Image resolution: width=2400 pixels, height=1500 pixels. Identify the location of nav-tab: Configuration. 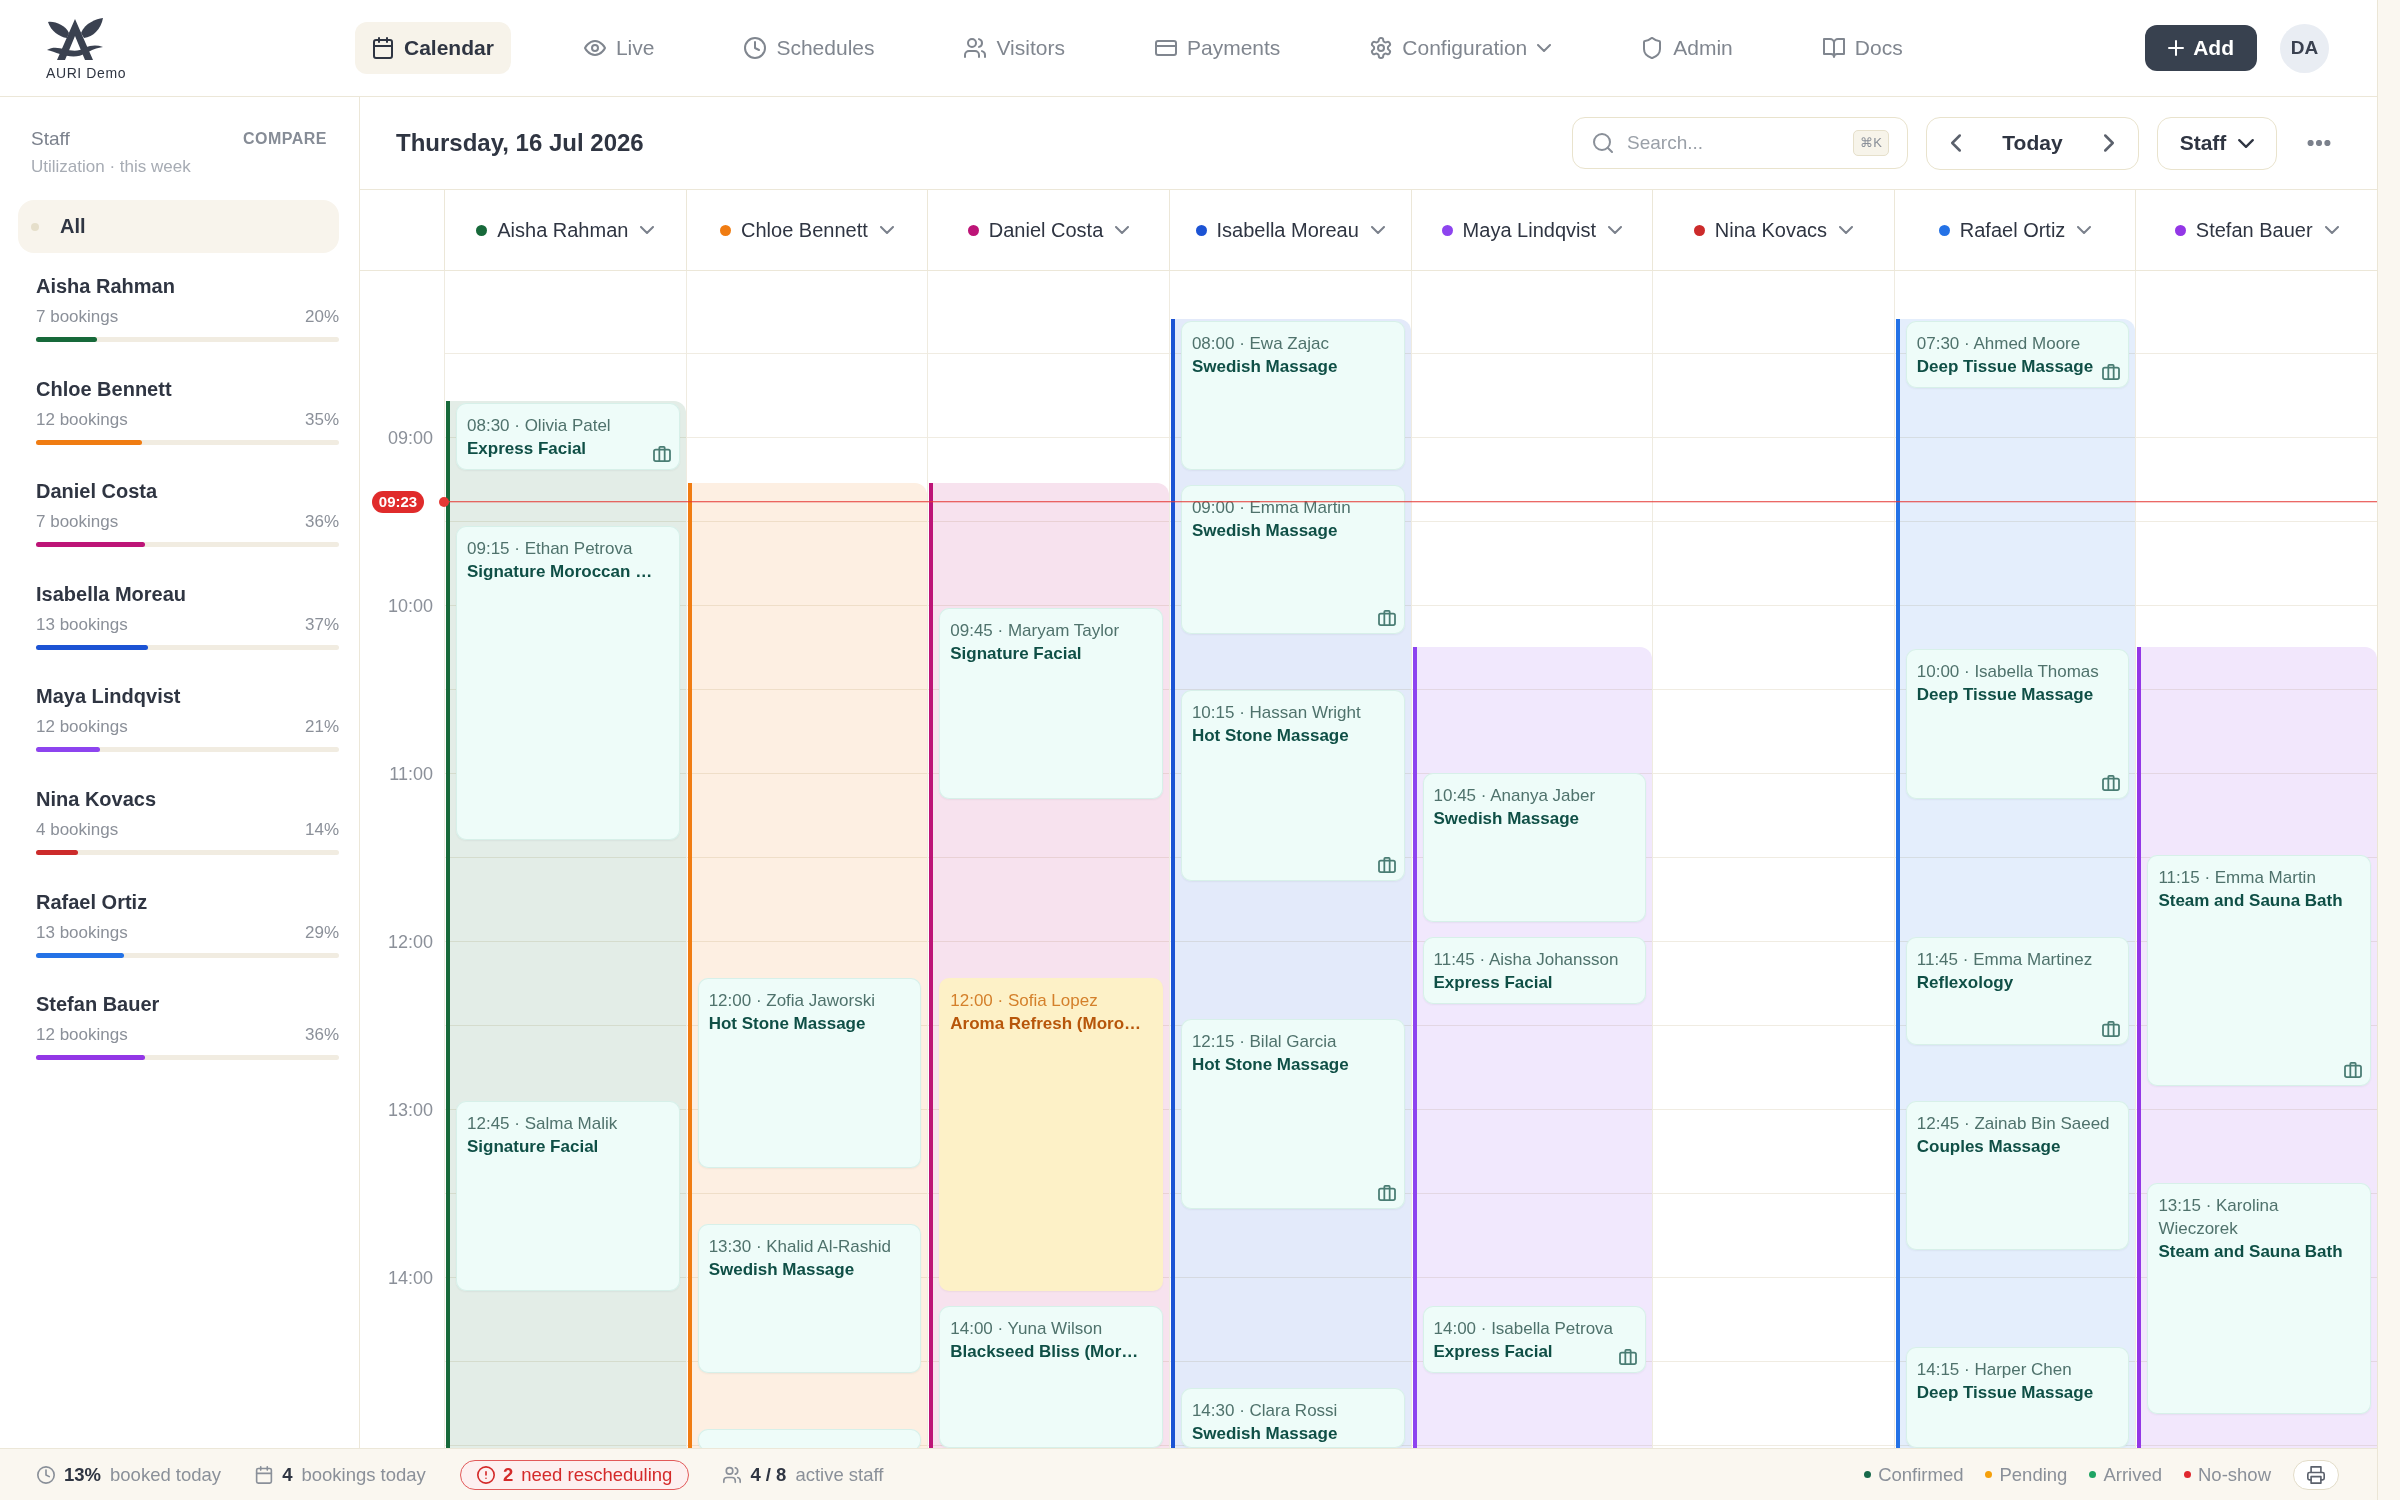
(1461, 48).